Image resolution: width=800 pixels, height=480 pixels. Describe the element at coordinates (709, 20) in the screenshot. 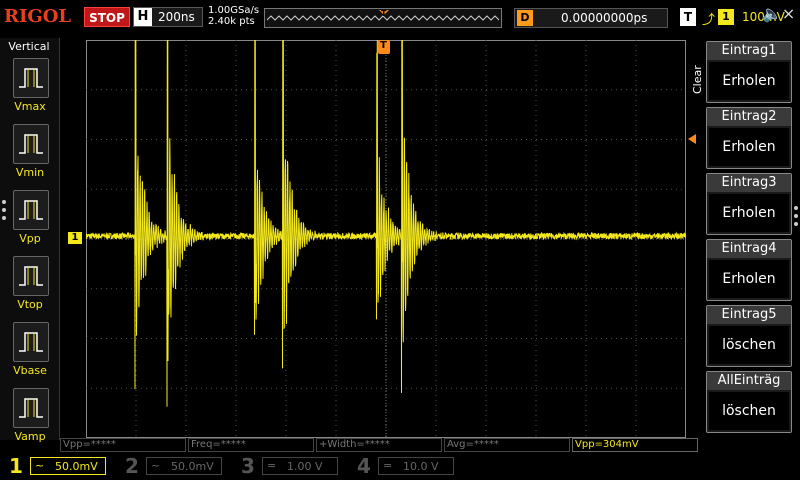

I see `rising-edge-icon: ⤴` at that location.